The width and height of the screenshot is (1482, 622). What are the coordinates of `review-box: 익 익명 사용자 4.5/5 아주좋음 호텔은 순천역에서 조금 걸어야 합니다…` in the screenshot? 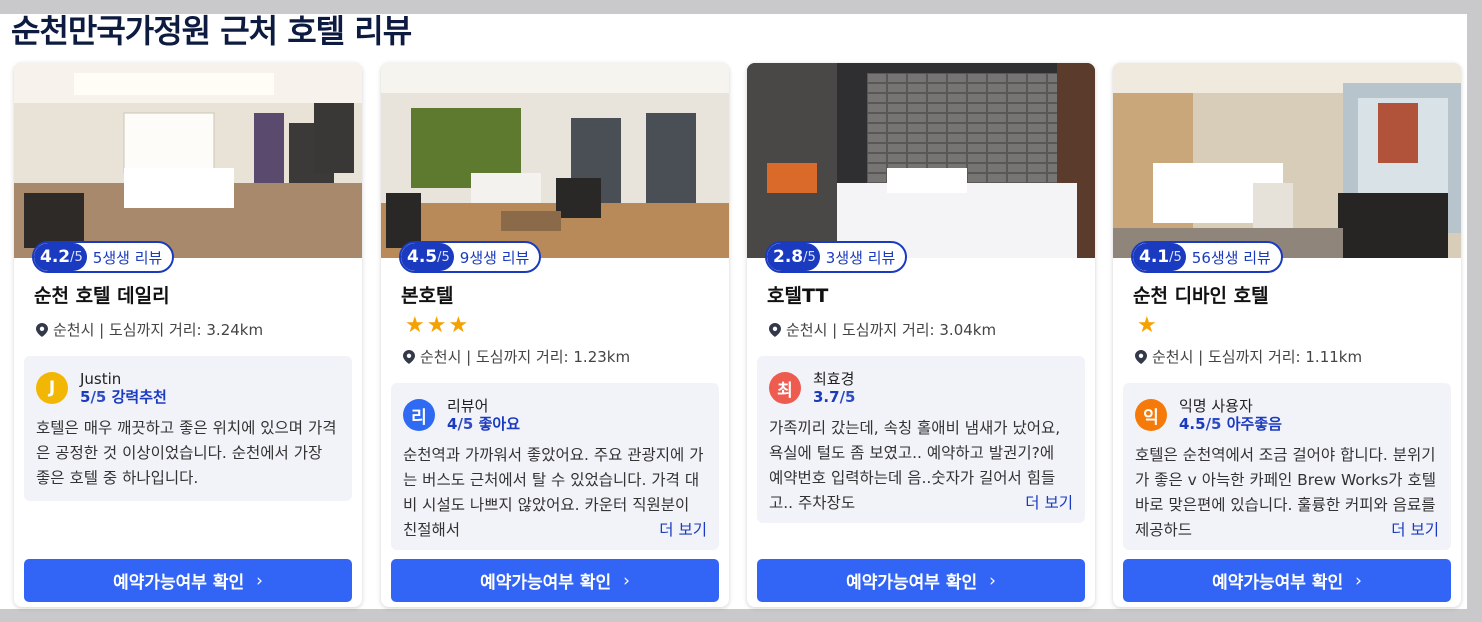 It's located at (1287, 466).